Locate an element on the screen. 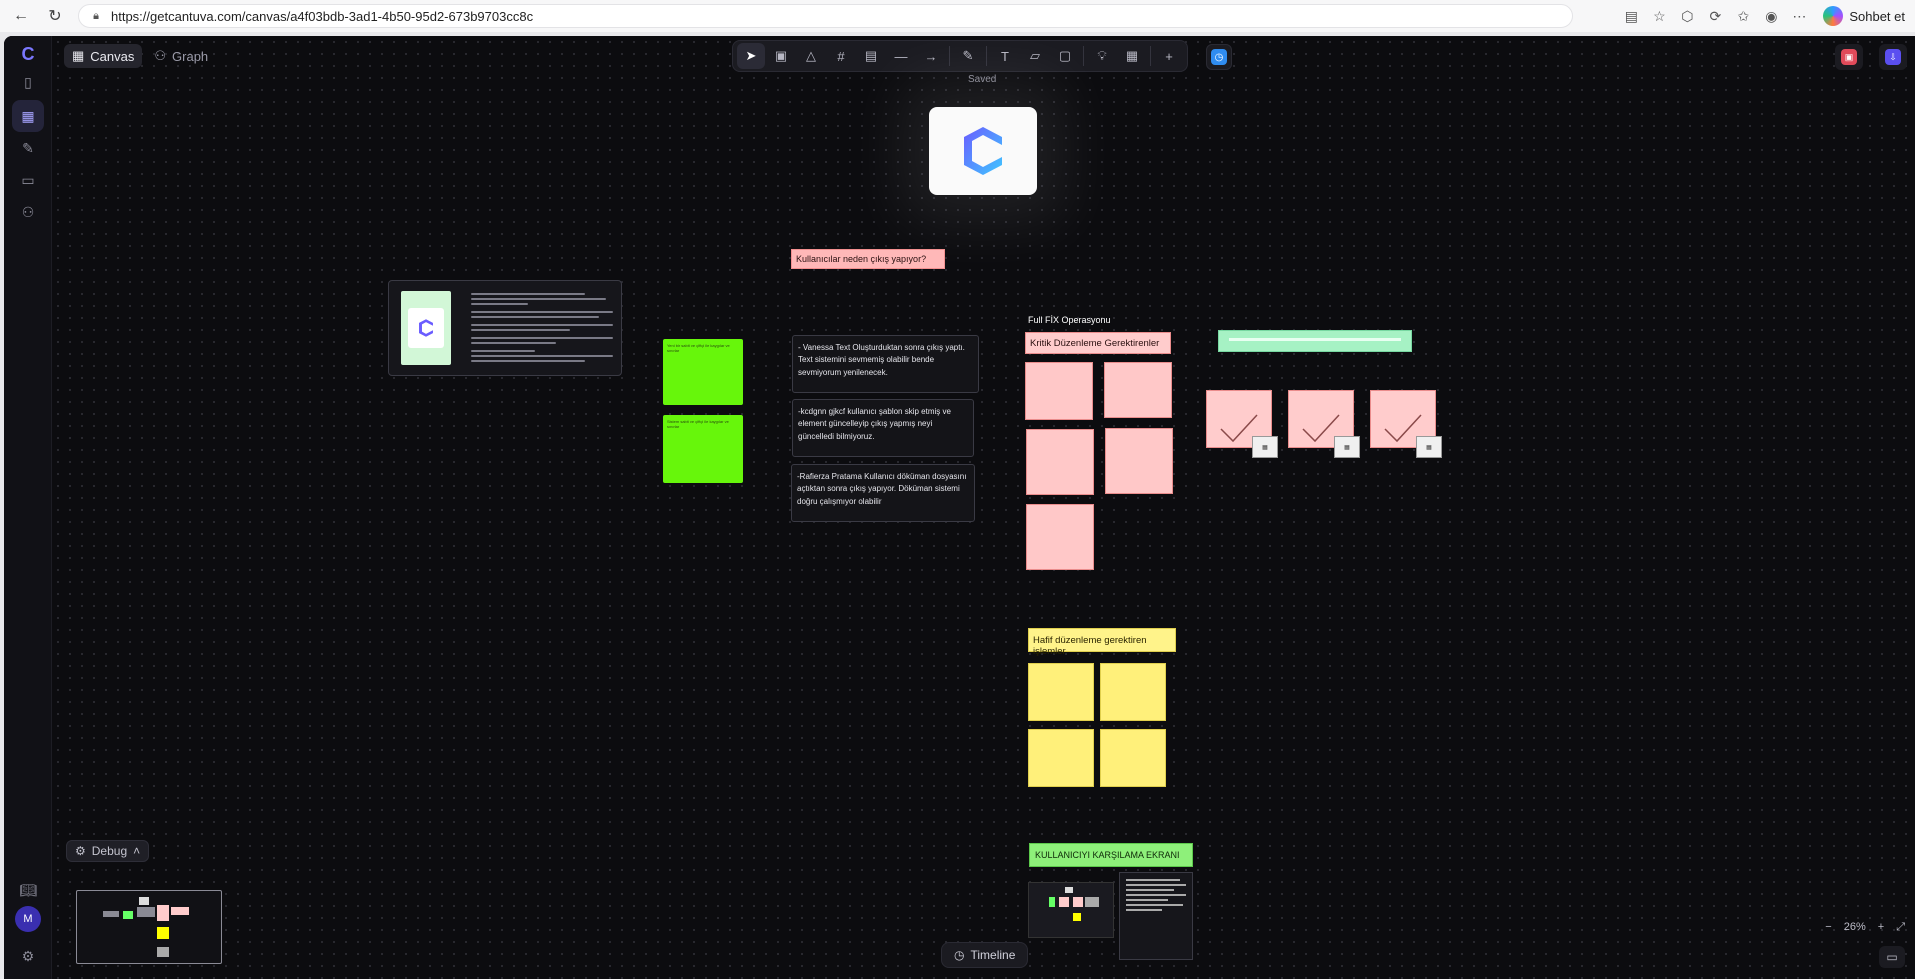  archive-icon: ▭ is located at coordinates (28, 180).